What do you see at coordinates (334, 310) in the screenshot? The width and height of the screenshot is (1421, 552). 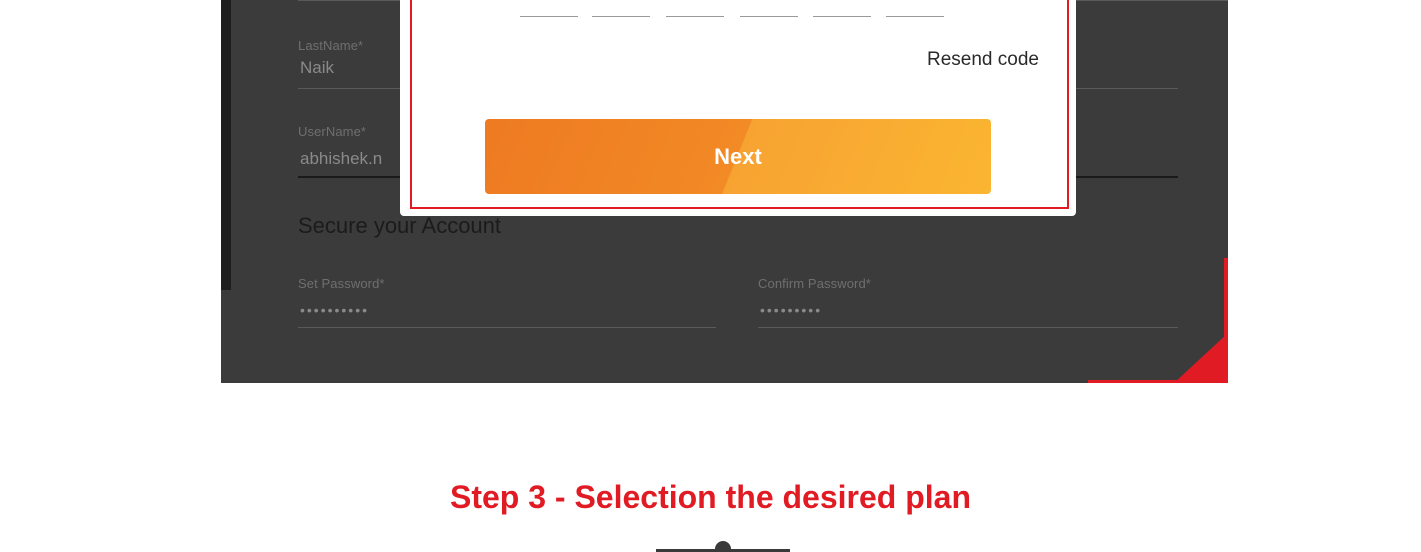 I see `set-password-input: ••••••••••` at bounding box center [334, 310].